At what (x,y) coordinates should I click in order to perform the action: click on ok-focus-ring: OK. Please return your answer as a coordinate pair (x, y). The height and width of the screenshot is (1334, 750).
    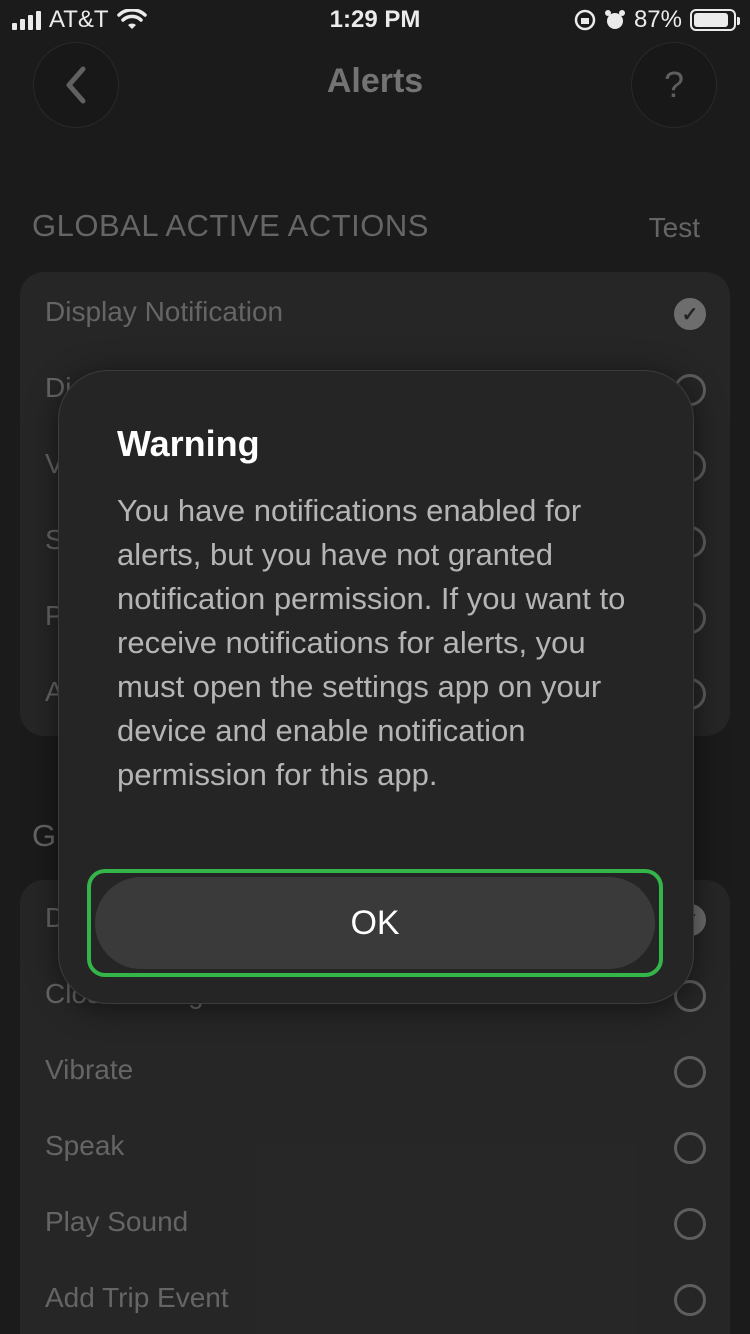
    Looking at the image, I should click on (375, 923).